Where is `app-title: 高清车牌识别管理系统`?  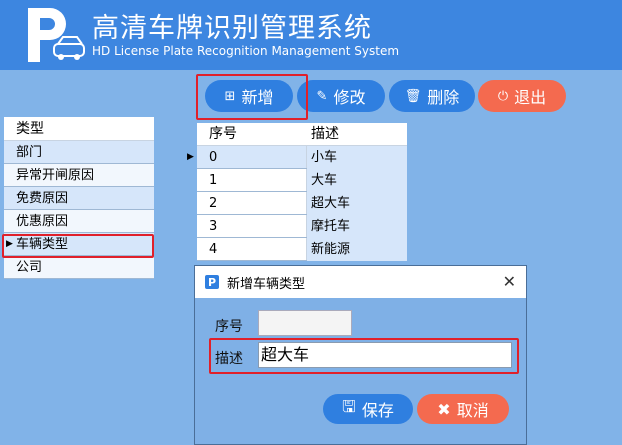 app-title: 高清车牌识别管理系统 is located at coordinates (232, 28).